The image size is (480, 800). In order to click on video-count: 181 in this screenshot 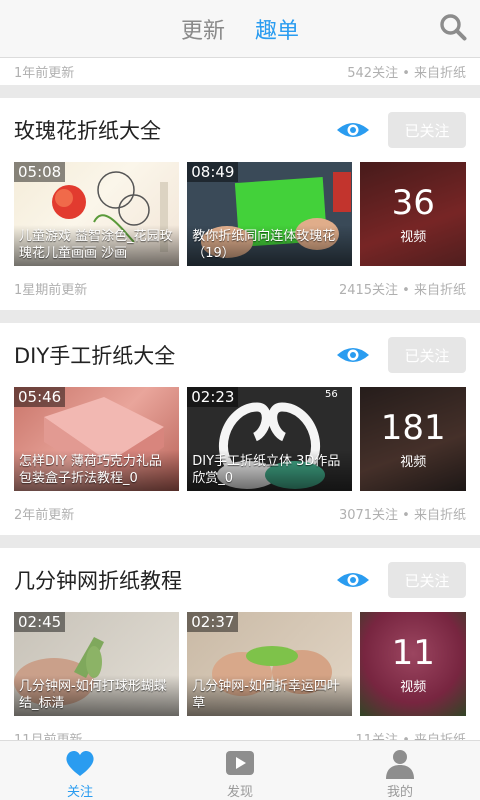, I will do `click(413, 427)`.